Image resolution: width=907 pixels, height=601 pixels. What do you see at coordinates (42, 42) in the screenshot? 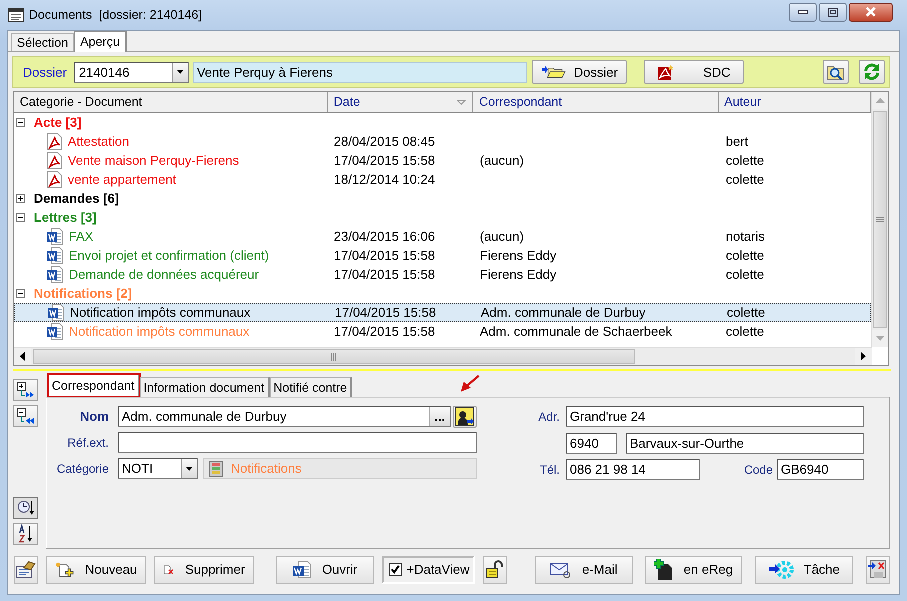
I see `tab: Sélection` at bounding box center [42, 42].